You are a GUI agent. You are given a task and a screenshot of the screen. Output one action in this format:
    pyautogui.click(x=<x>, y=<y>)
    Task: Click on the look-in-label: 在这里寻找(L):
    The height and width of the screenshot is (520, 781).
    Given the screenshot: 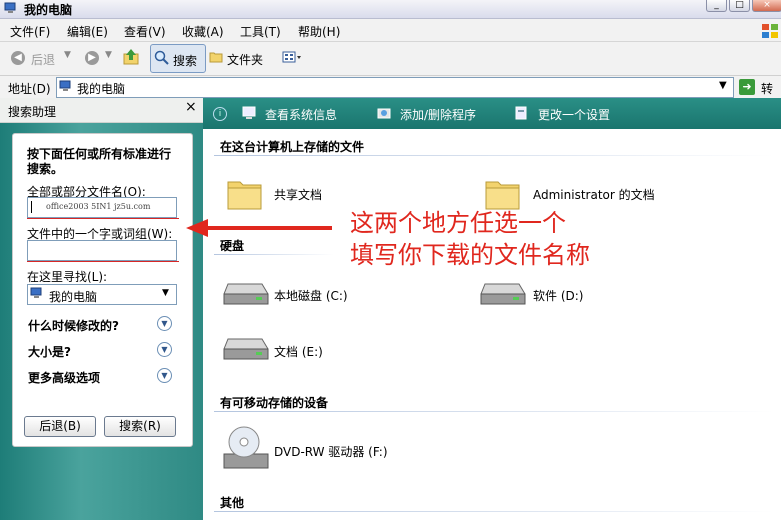 What is the action you would take?
    pyautogui.click(x=67, y=277)
    